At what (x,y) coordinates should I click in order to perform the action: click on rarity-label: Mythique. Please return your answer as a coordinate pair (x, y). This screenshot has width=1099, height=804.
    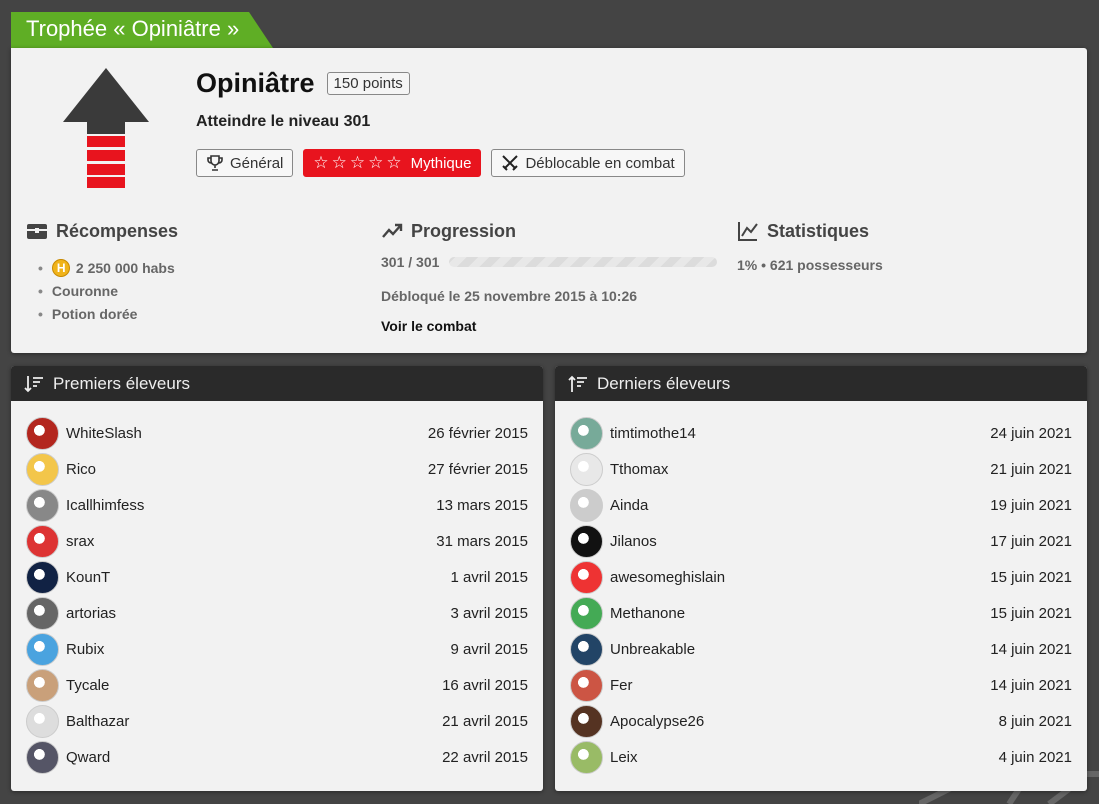
    Looking at the image, I should click on (441, 163).